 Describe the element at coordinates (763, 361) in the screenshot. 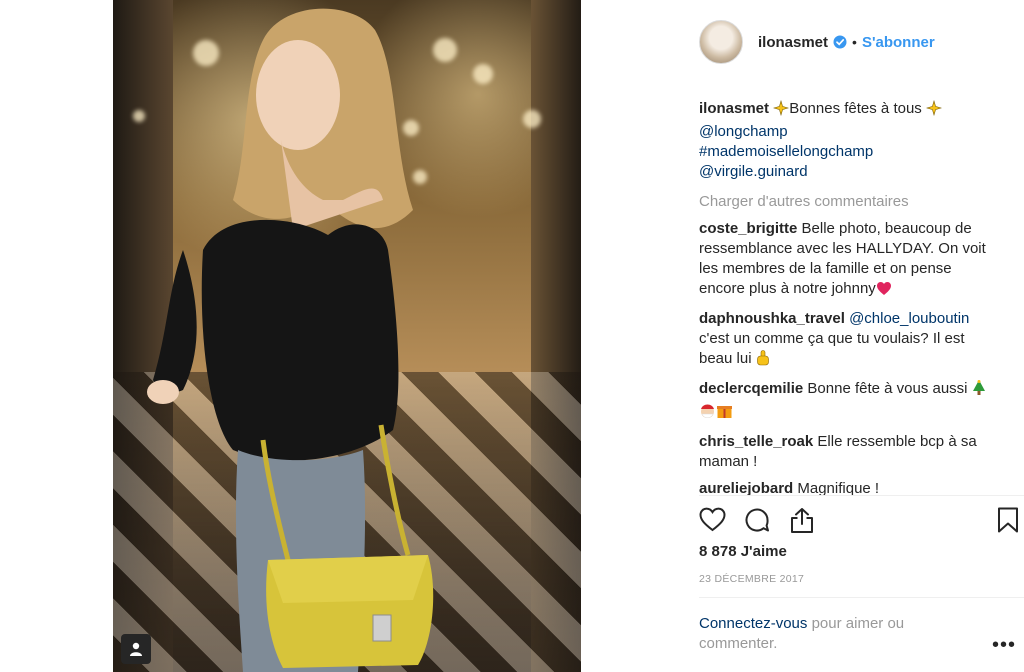

I see `pointing-finger-emoji-icon` at that location.